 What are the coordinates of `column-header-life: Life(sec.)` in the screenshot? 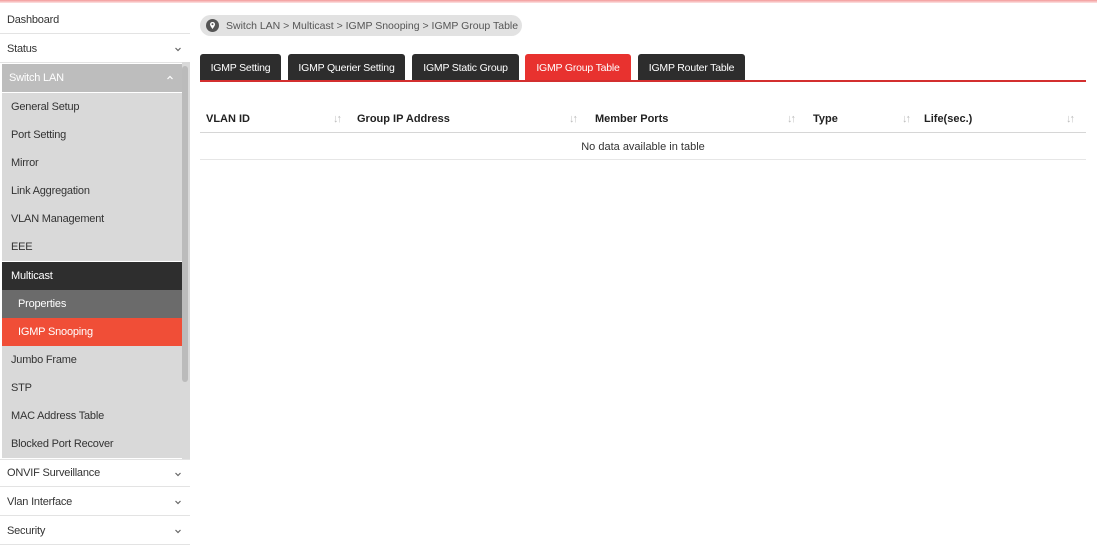 It's located at (948, 119).